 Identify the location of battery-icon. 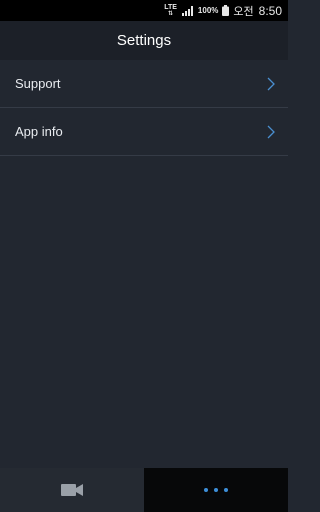
(226, 10).